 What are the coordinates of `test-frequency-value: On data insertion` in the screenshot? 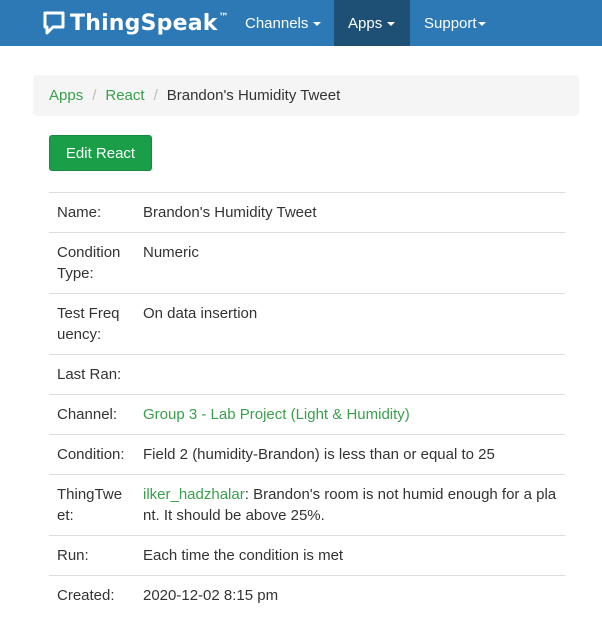 It's located at (350, 324).